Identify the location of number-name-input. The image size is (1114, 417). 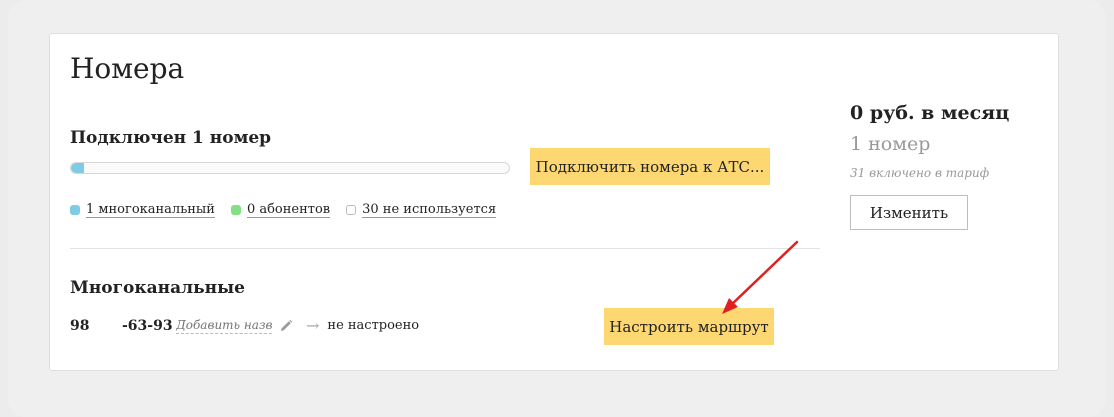
(224, 325).